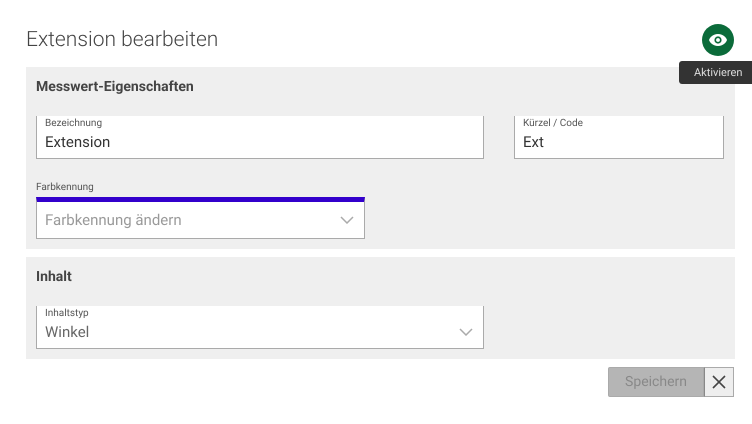  I want to click on eye-icon, so click(718, 40).